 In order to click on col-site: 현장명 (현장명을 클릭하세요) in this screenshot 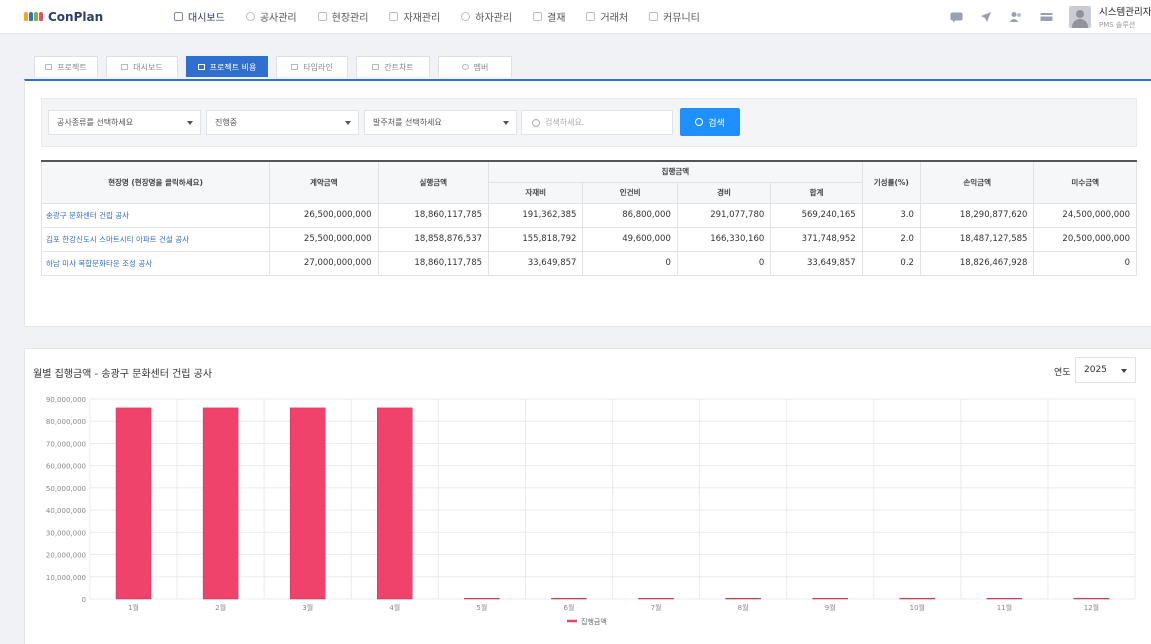, I will do `click(155, 182)`.